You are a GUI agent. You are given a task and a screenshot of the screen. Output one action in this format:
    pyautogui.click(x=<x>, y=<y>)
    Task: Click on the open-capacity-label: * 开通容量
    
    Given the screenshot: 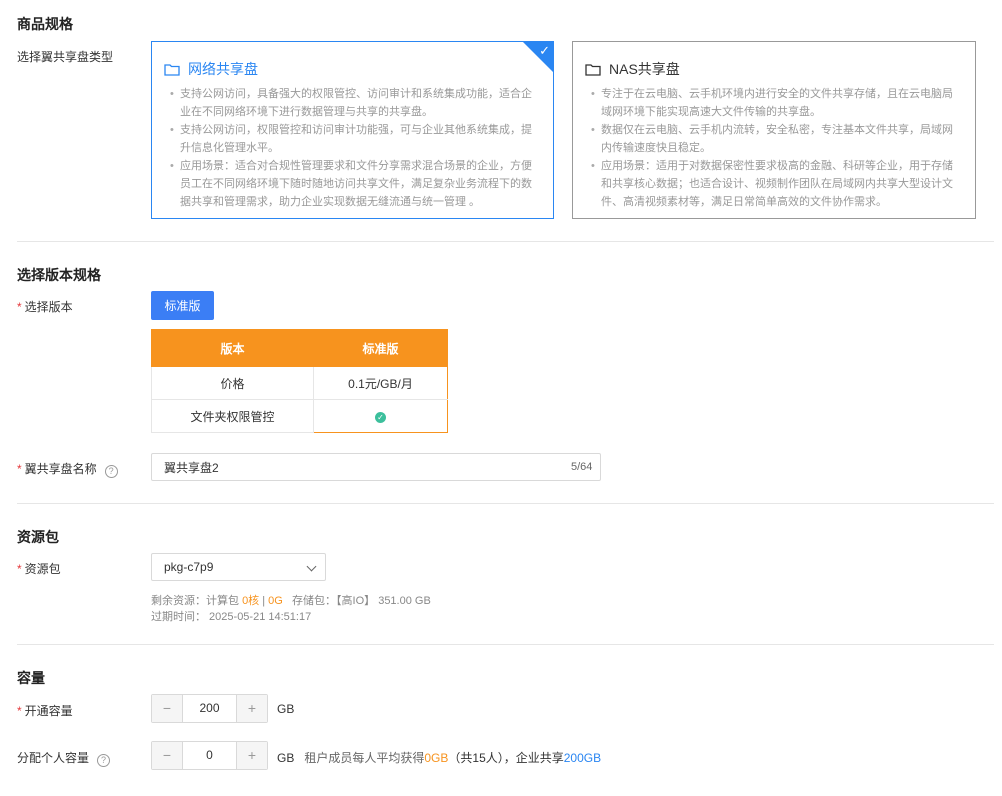 What is the action you would take?
    pyautogui.click(x=45, y=711)
    